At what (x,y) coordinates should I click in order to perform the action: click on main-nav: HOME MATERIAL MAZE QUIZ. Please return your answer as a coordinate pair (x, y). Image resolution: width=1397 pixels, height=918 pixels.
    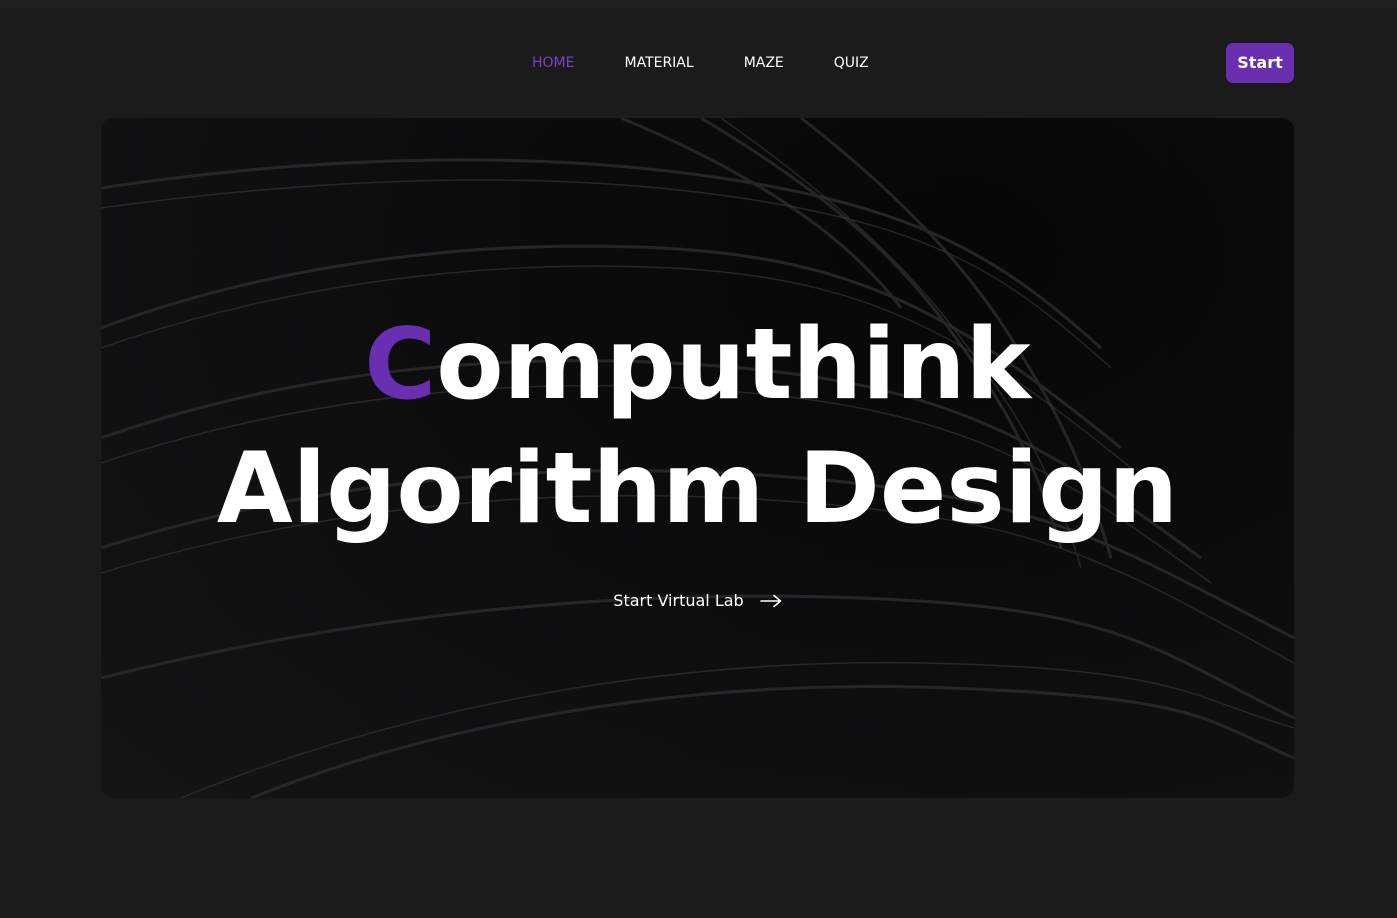
    Looking at the image, I should click on (700, 63).